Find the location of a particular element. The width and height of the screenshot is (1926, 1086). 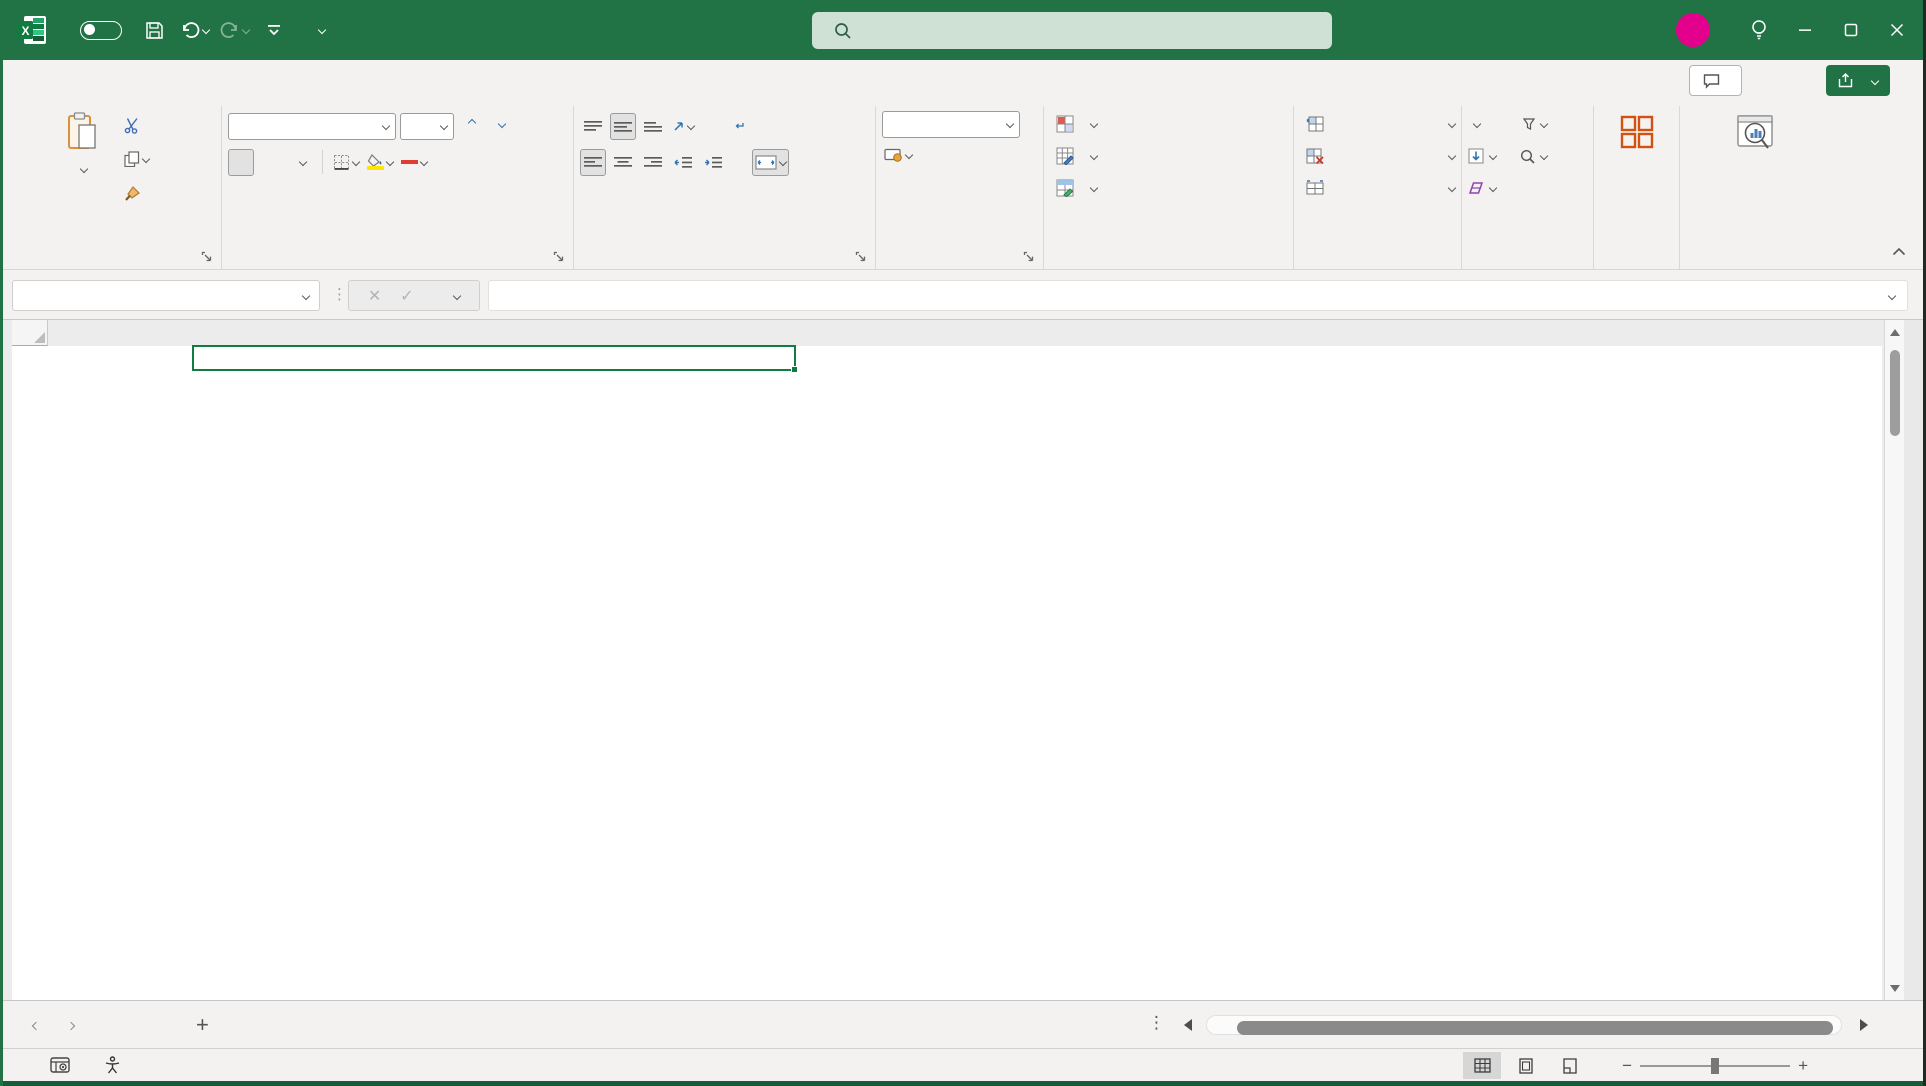

align-bottom-button is located at coordinates (653, 126).